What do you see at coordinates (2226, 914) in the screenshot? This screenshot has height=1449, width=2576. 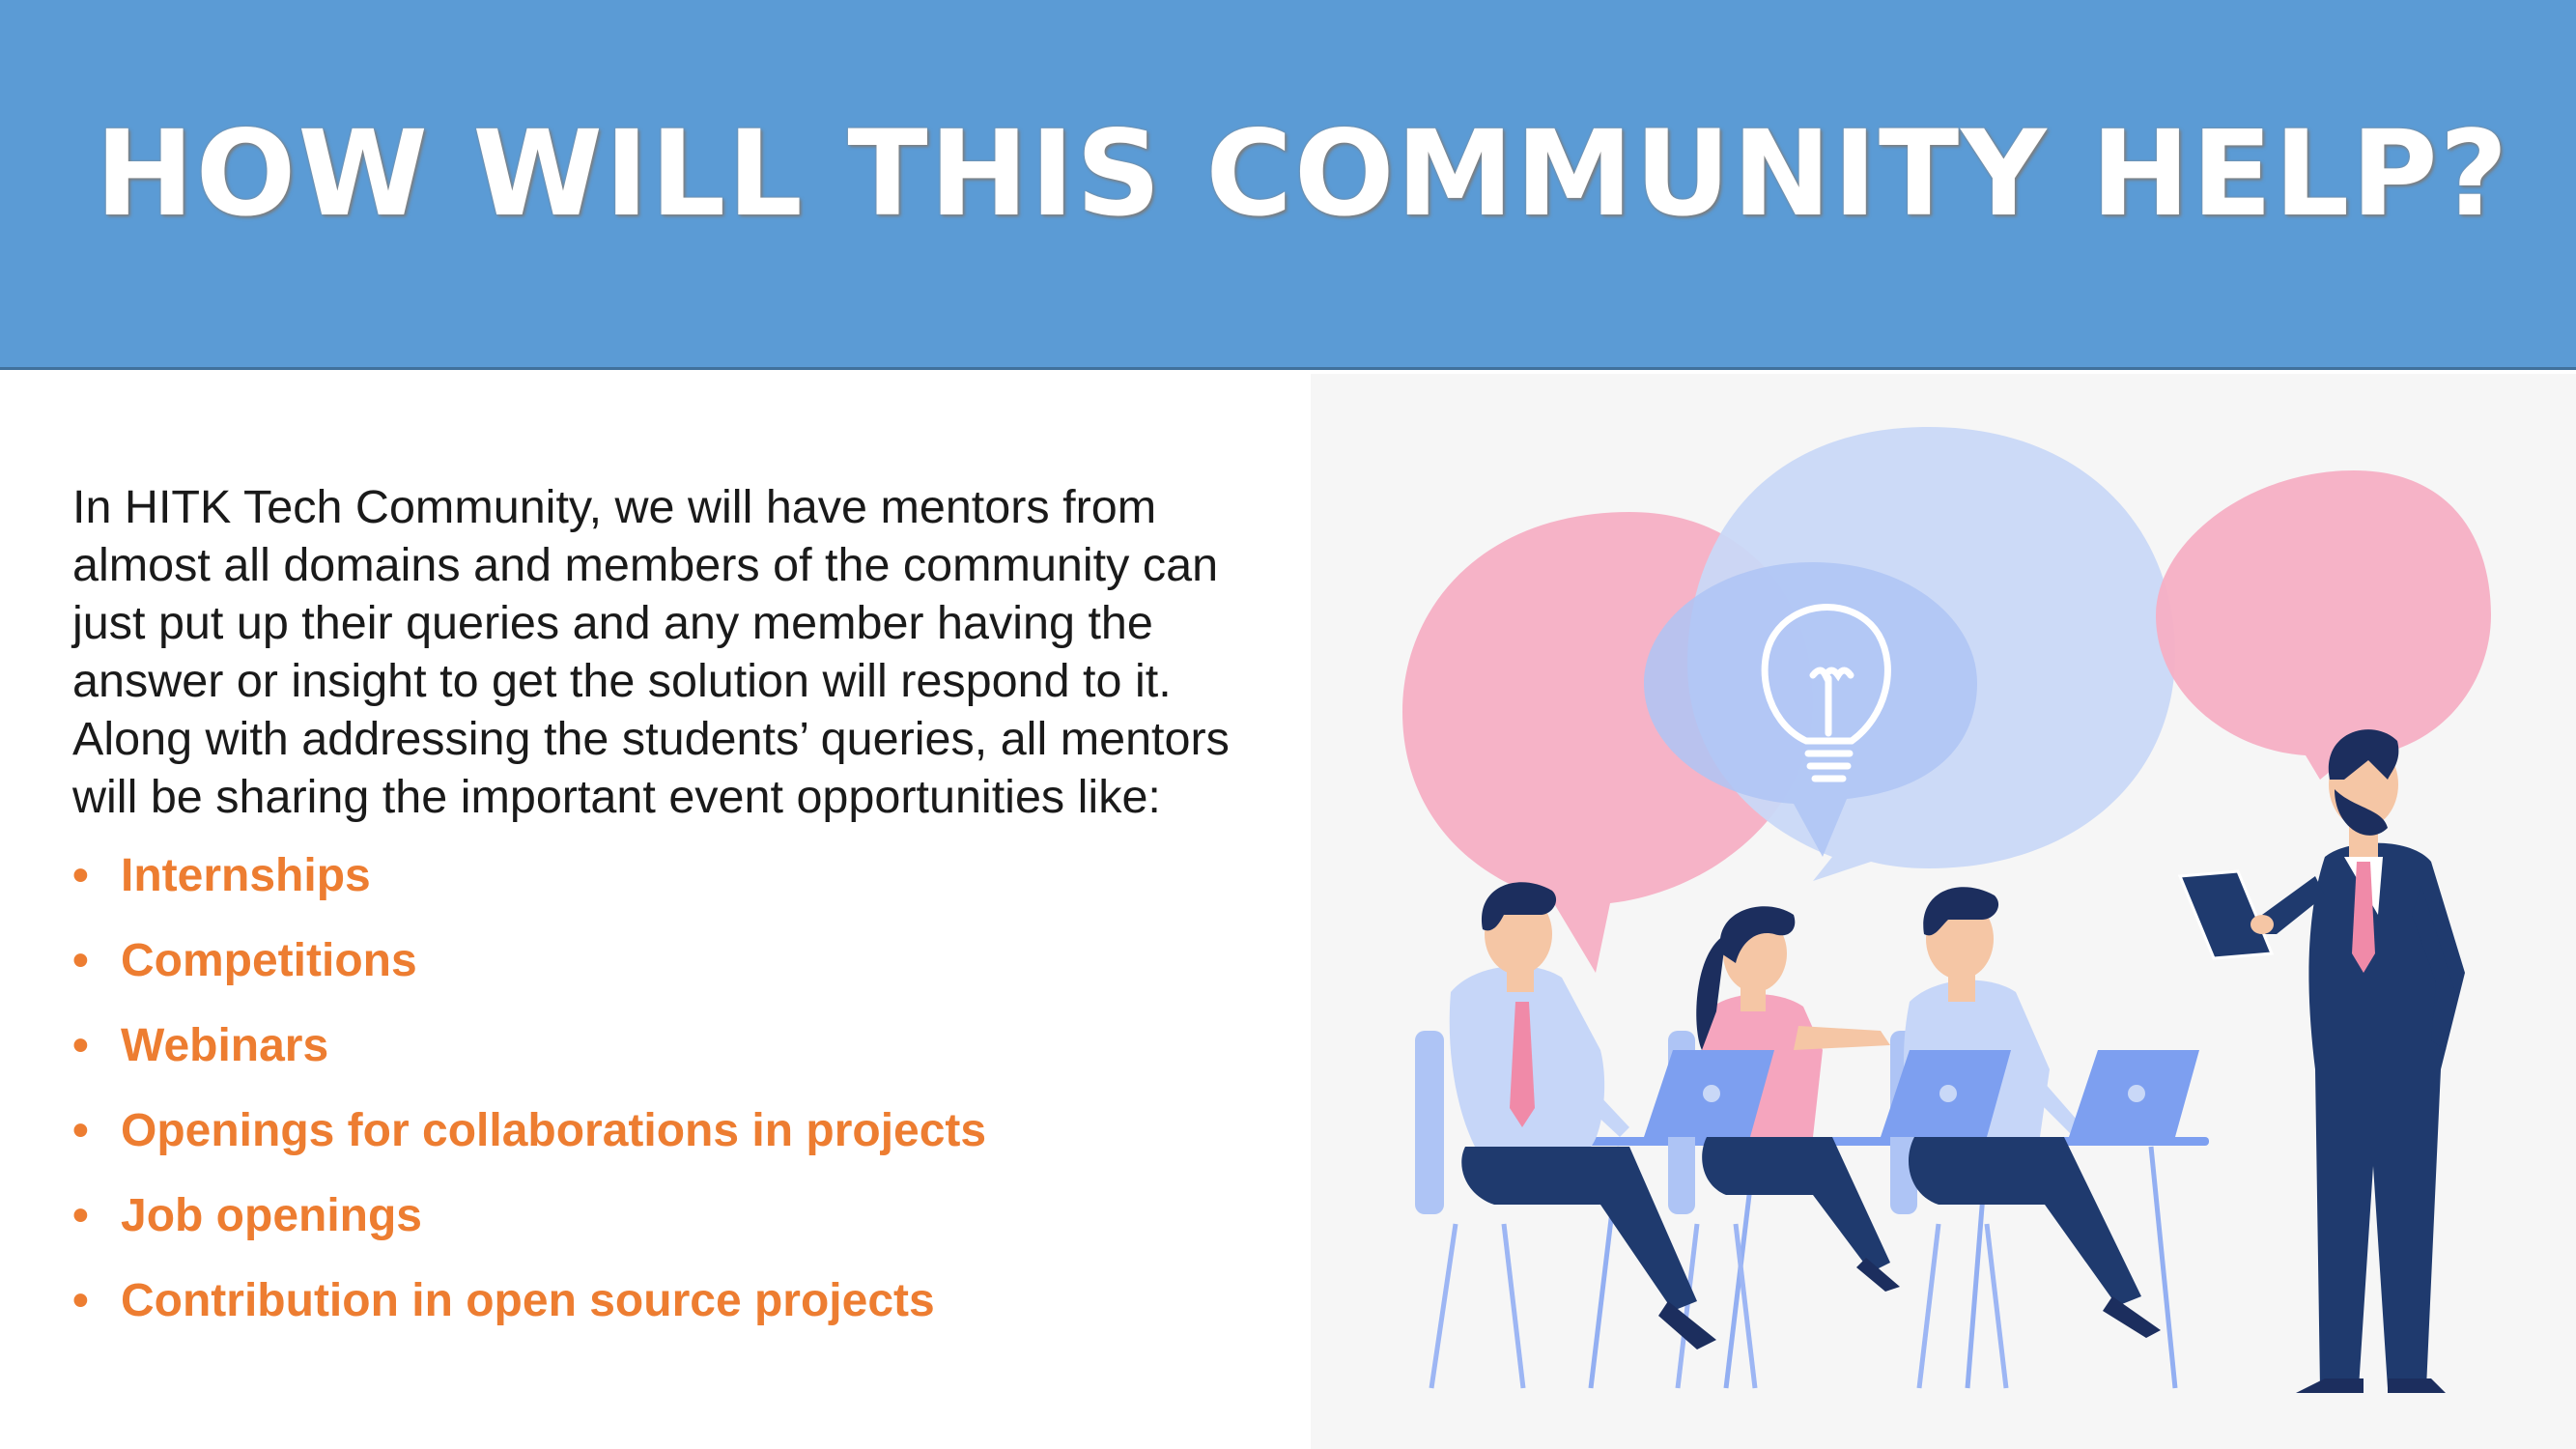 I see `tablet-icon` at bounding box center [2226, 914].